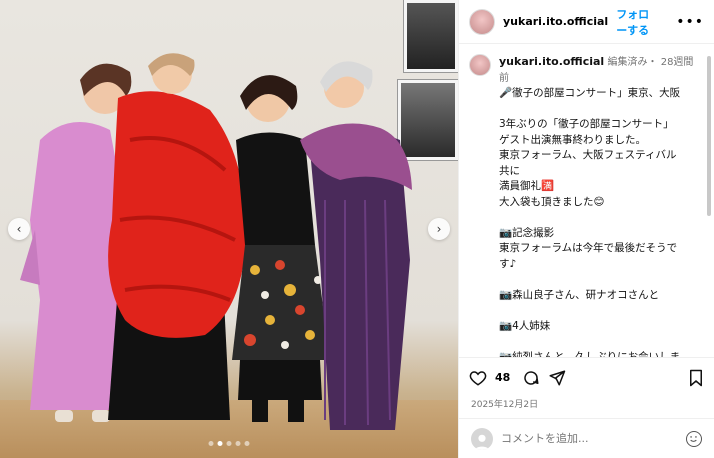 The width and height of the screenshot is (714, 458). What do you see at coordinates (586, 377) in the screenshot?
I see `post-actions: 48` at bounding box center [586, 377].